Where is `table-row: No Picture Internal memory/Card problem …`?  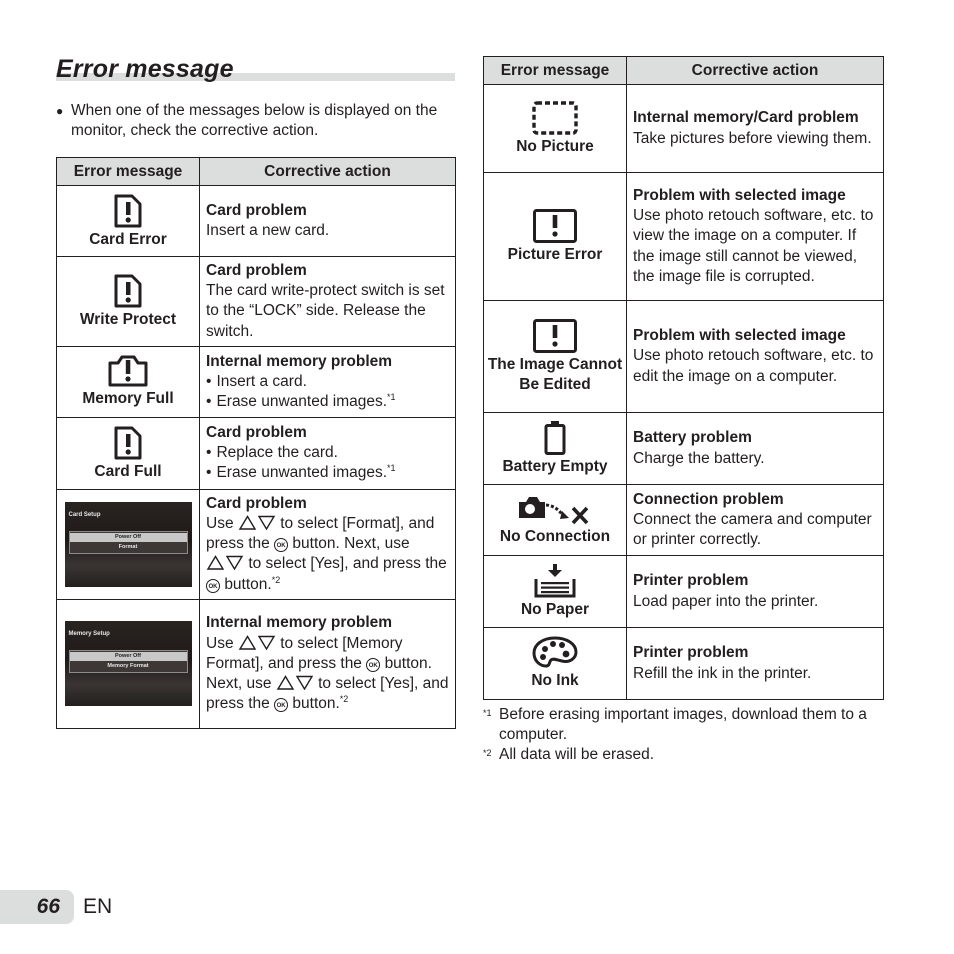
table-row: No Picture Internal memory/Card problem … is located at coordinates (683, 128).